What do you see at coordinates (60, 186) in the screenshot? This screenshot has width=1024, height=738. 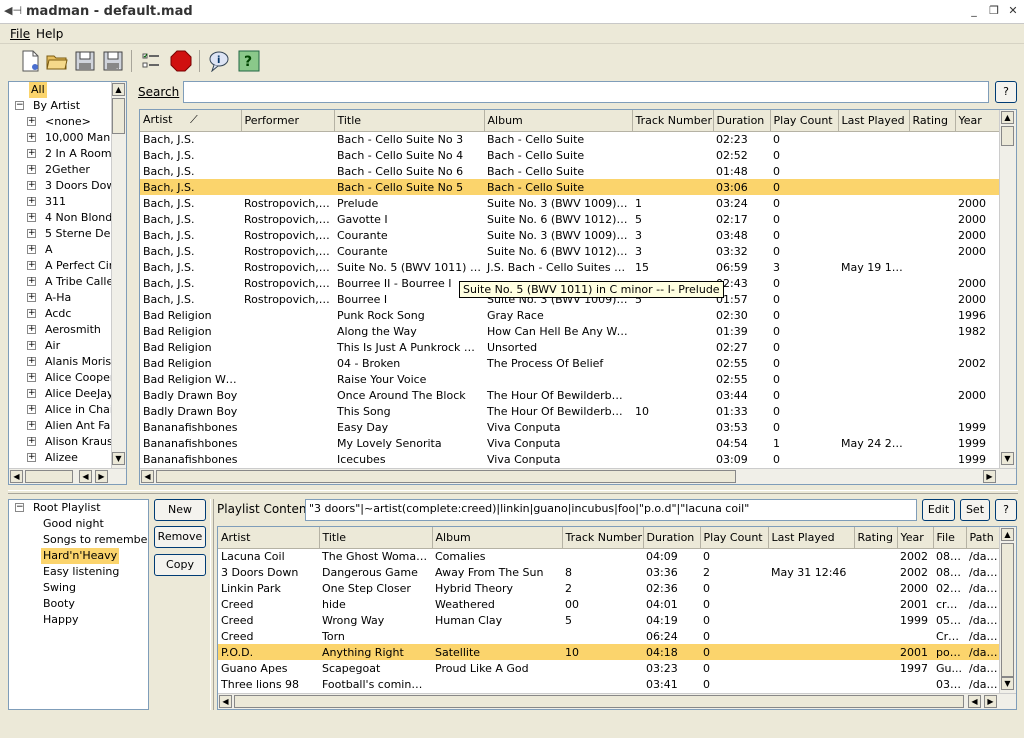 I see `tree-item: +3 Doors Down` at bounding box center [60, 186].